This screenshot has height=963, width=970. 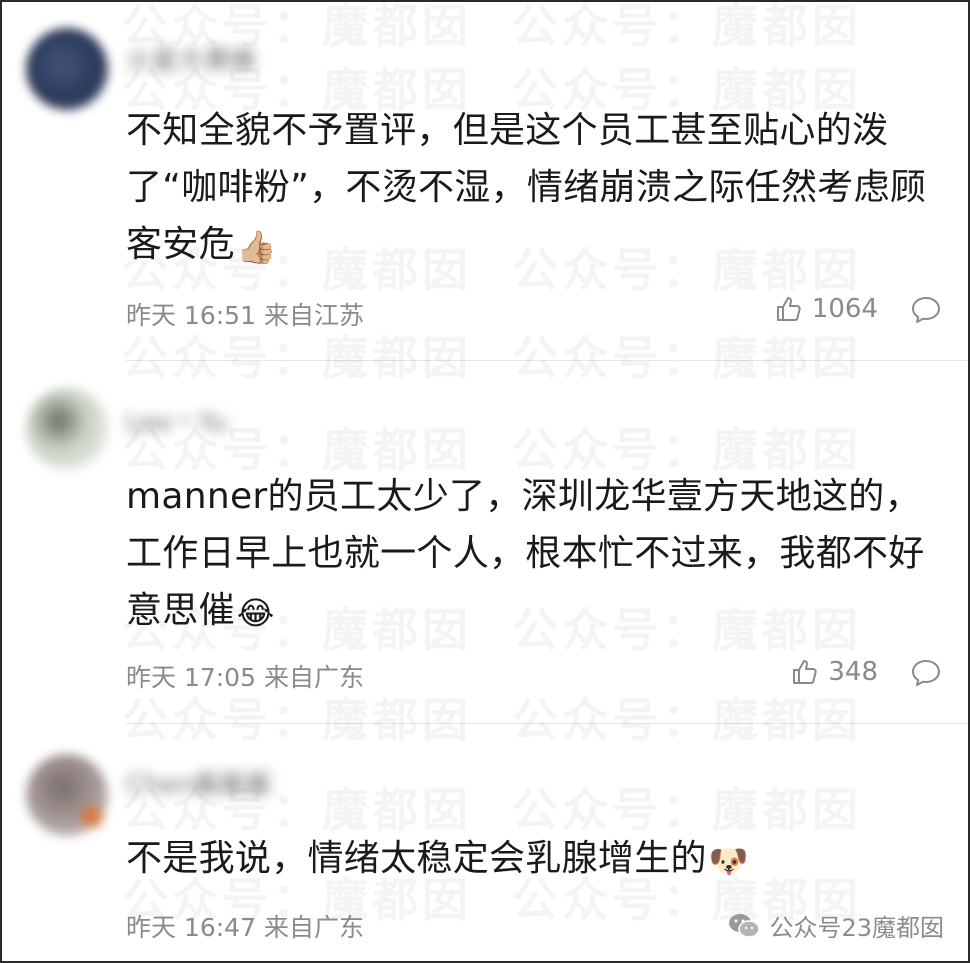 I want to click on comment-text: 不是我说，情绪太稳定会乳腺增生的🐶, so click(x=541, y=858).